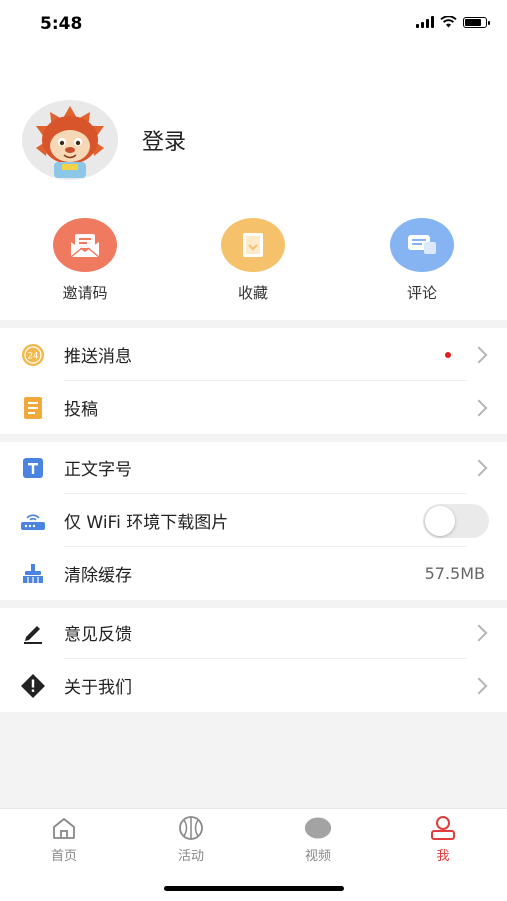 Image resolution: width=507 pixels, height=901 pixels. What do you see at coordinates (33, 468) in the screenshot?
I see `text-size-icon` at bounding box center [33, 468].